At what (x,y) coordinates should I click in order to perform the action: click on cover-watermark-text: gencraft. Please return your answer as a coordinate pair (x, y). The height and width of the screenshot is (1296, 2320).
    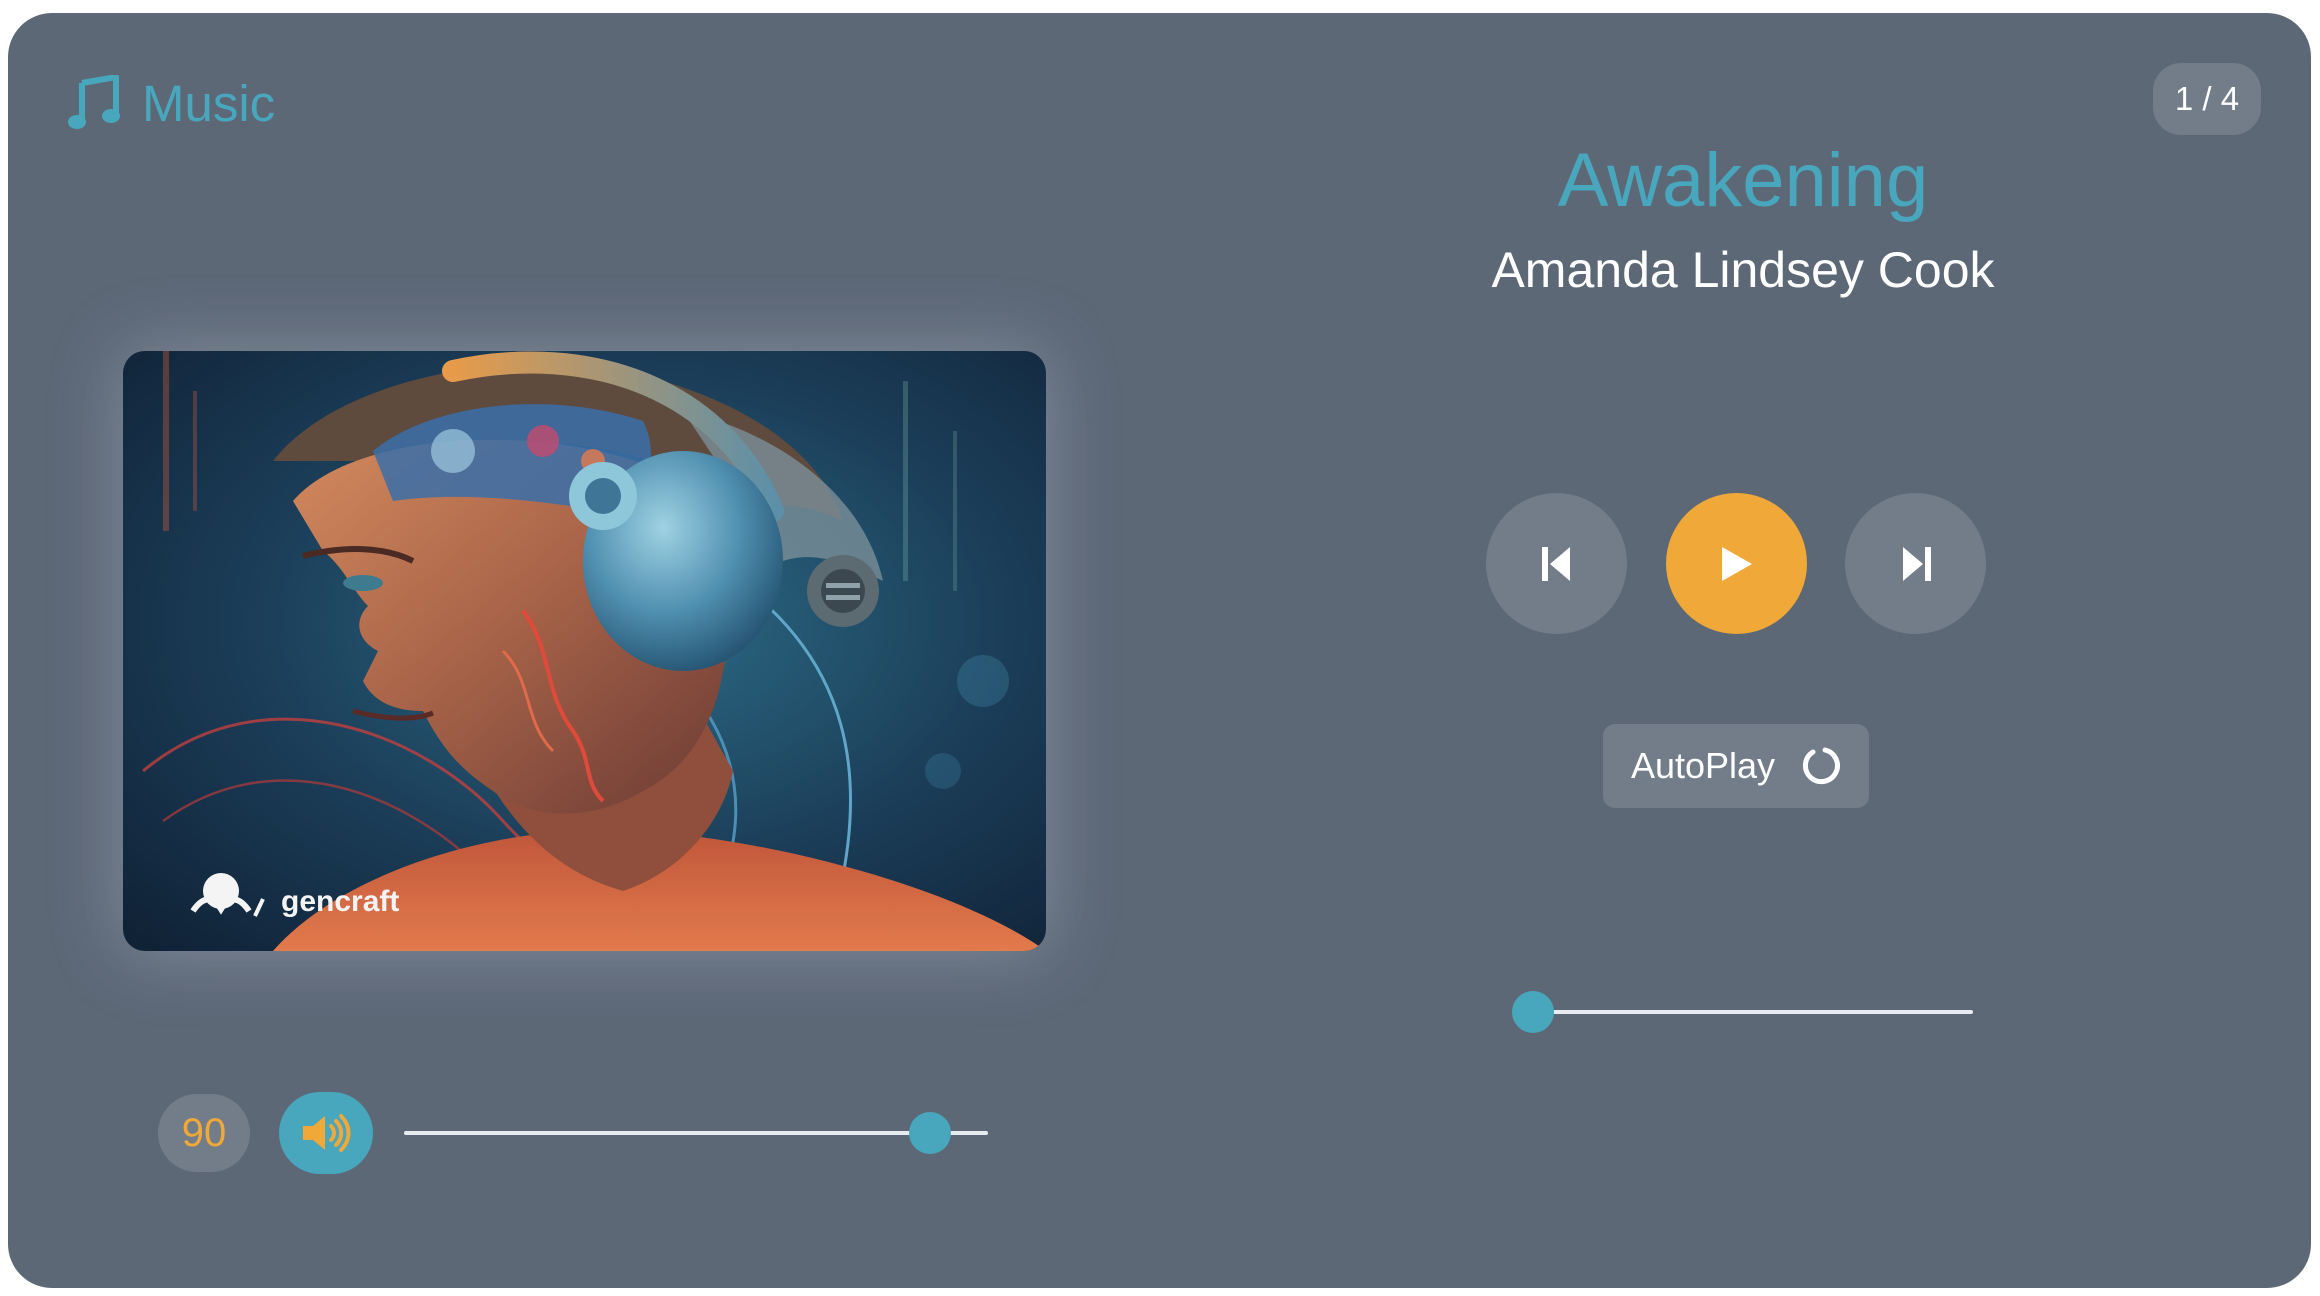
    Looking at the image, I should click on (340, 901).